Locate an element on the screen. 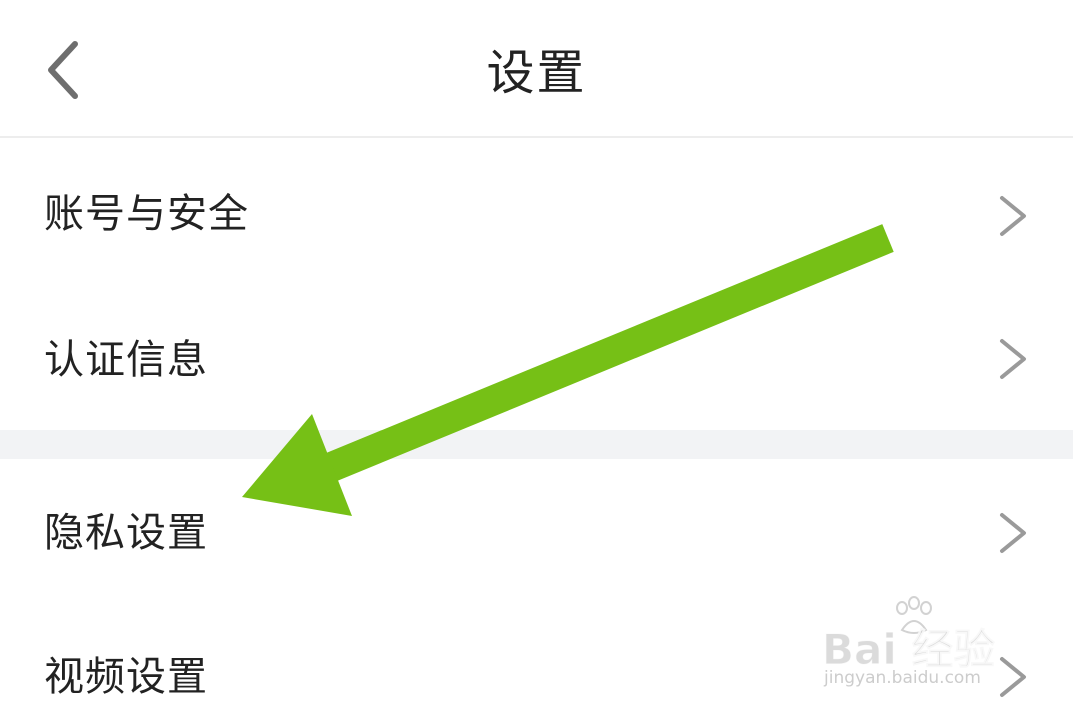  menu-item-label: 隐私设置 is located at coordinates (126, 533).